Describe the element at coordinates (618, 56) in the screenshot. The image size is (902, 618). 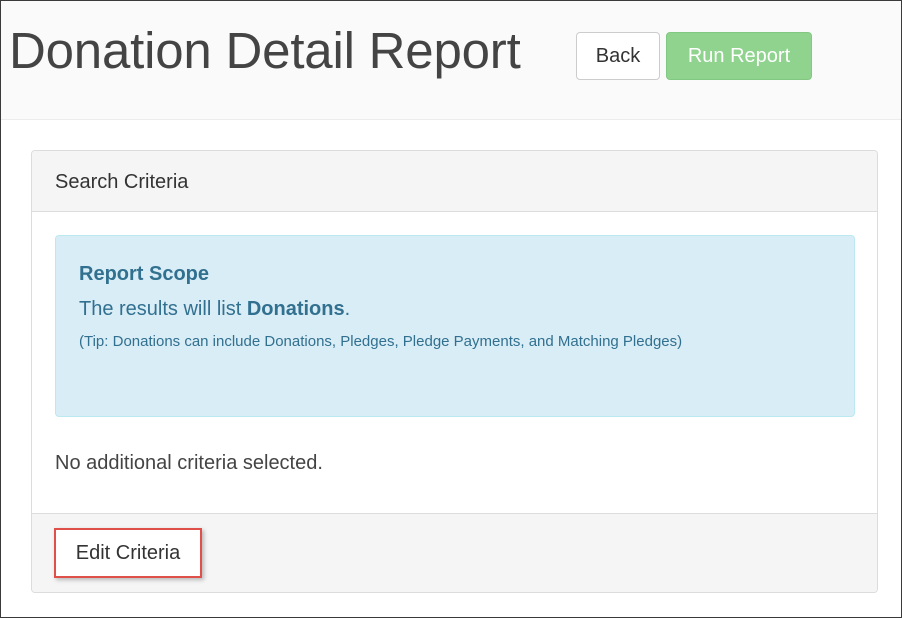
I see `back-button: Back` at that location.